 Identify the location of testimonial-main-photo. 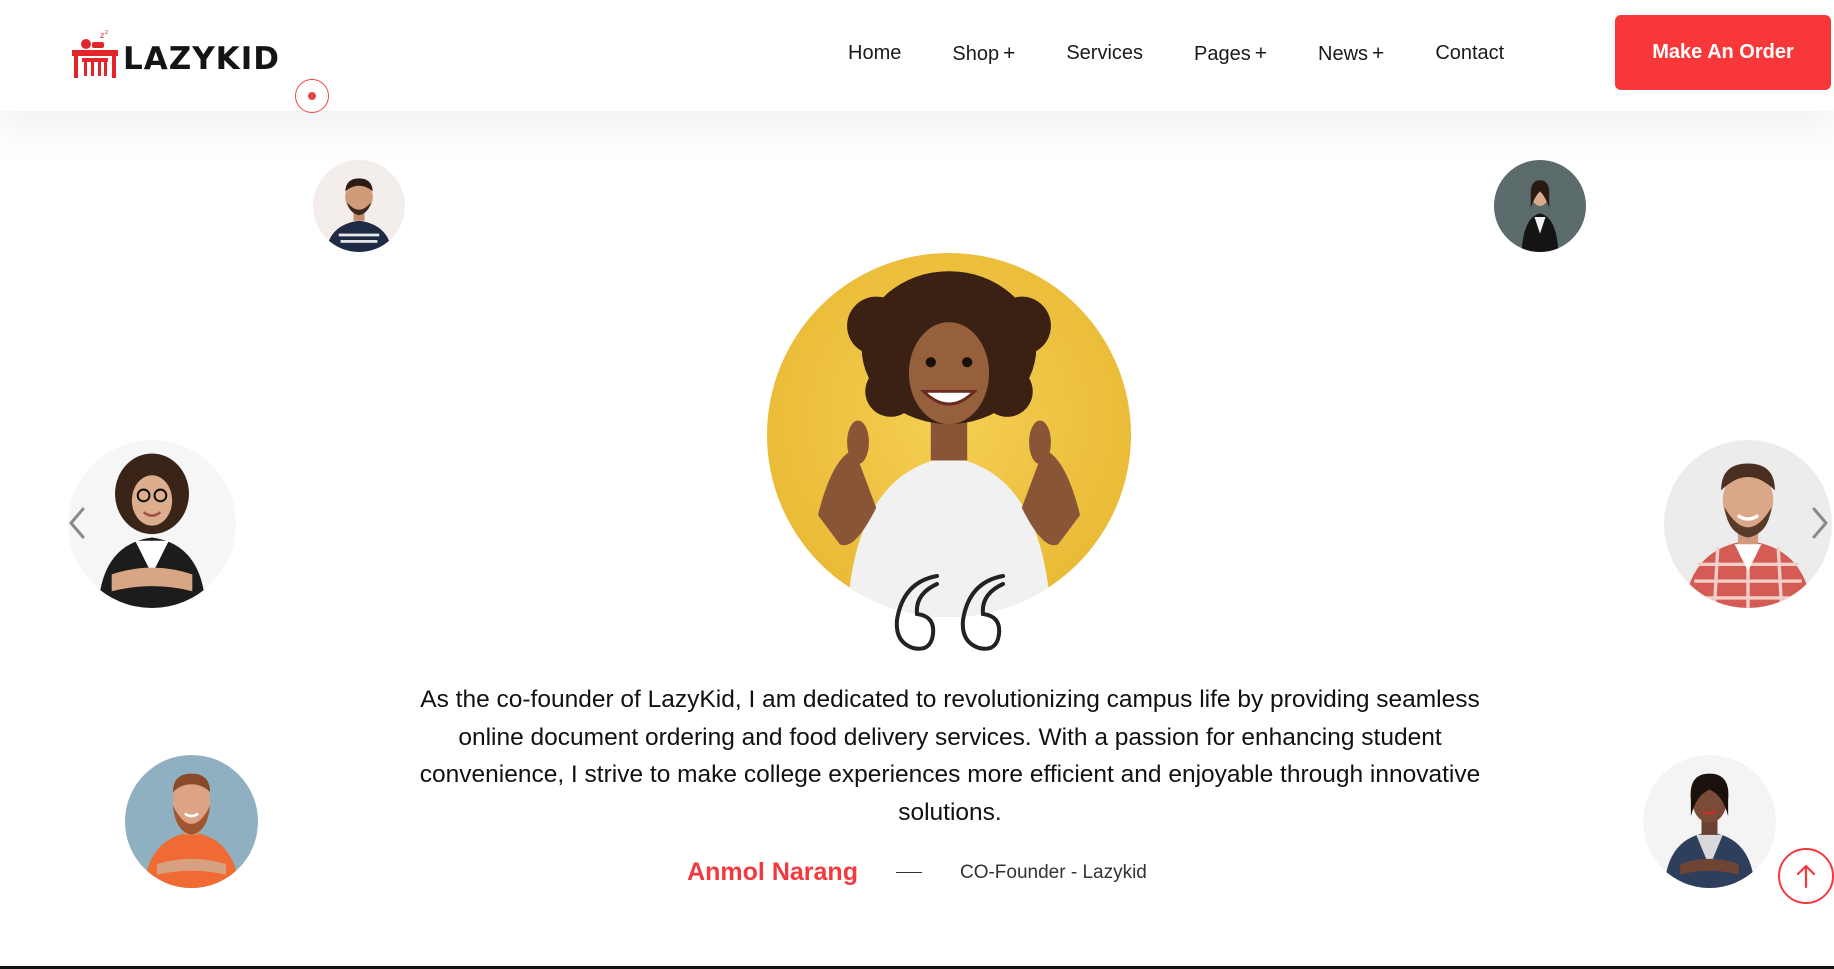
(949, 435).